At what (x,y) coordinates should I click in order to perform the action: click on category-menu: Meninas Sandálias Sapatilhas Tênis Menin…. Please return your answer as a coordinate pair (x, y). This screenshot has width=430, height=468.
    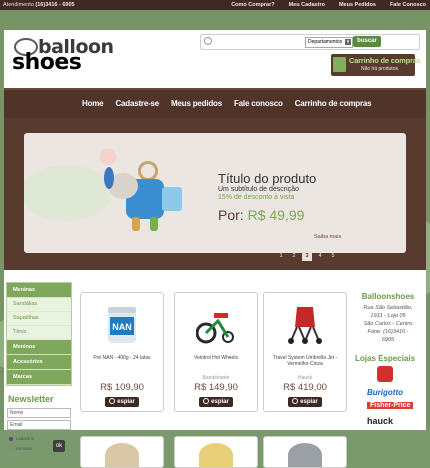
    Looking at the image, I should click on (39, 334).